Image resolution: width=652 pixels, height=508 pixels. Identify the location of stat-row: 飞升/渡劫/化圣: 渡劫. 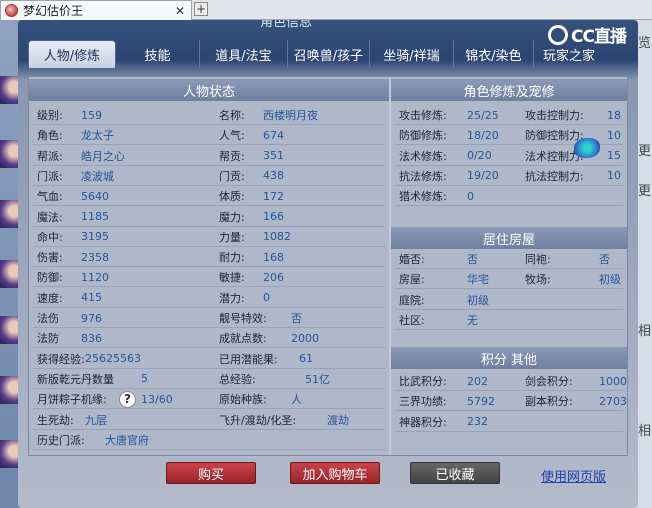
(304, 420).